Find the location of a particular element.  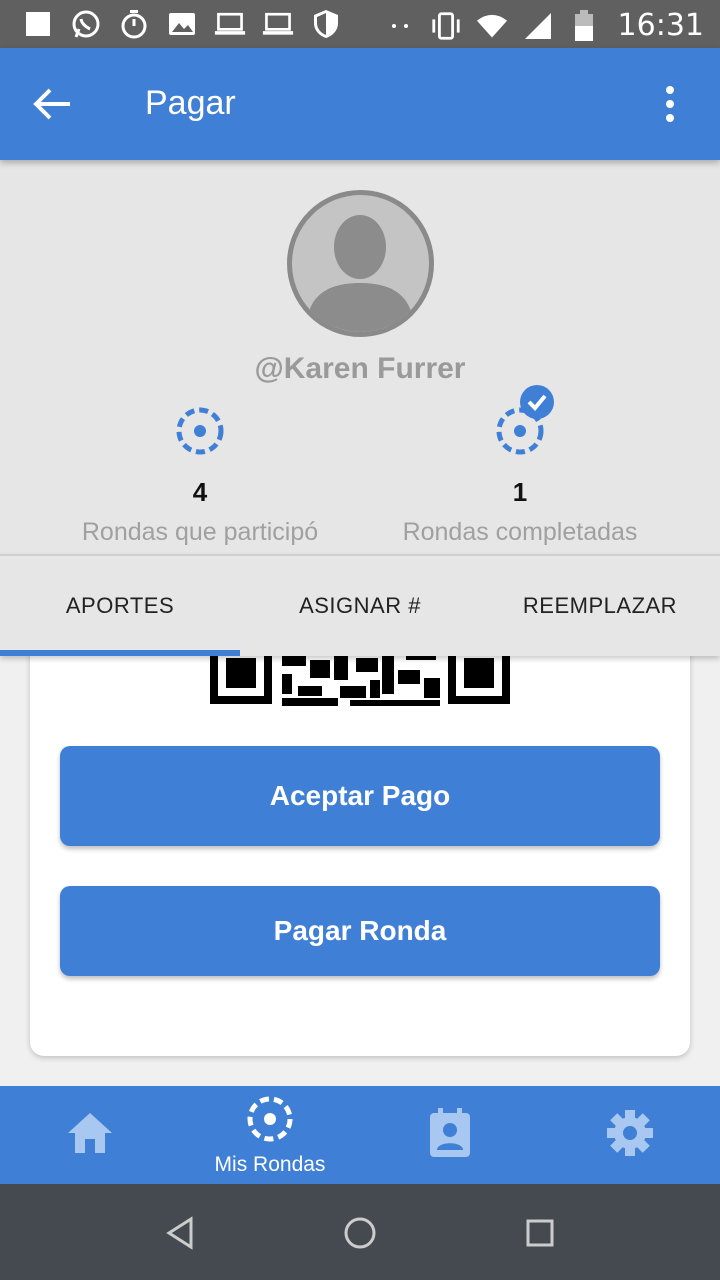

rondas-check-icon is located at coordinates (523, 422).